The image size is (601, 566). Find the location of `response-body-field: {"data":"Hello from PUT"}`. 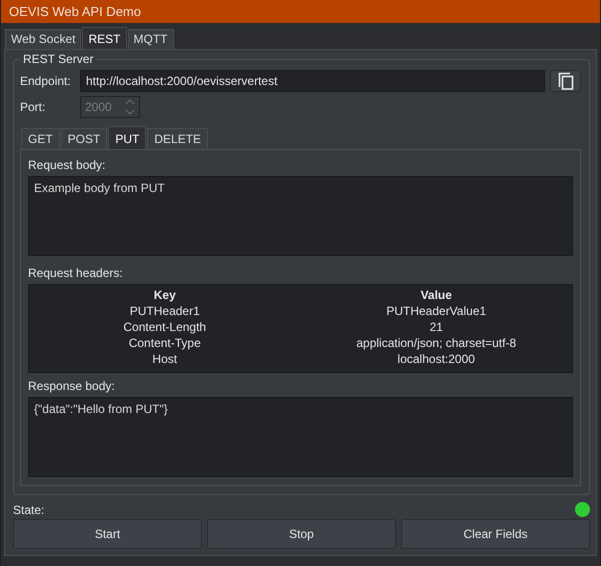

response-body-field: {"data":"Hello from PUT"} is located at coordinates (300, 437).